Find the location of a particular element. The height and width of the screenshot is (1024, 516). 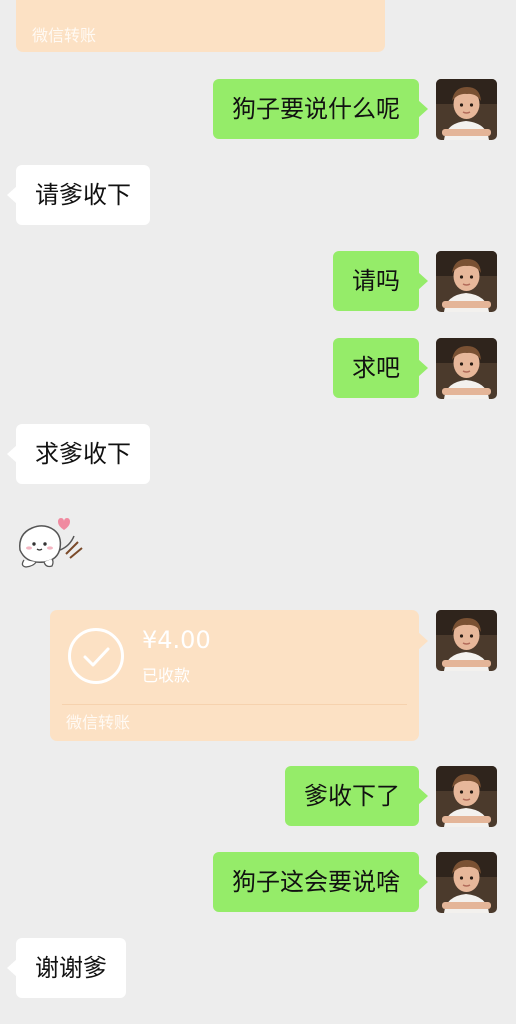

chat-bubble-received: 求爹收下 is located at coordinates (78, 454).